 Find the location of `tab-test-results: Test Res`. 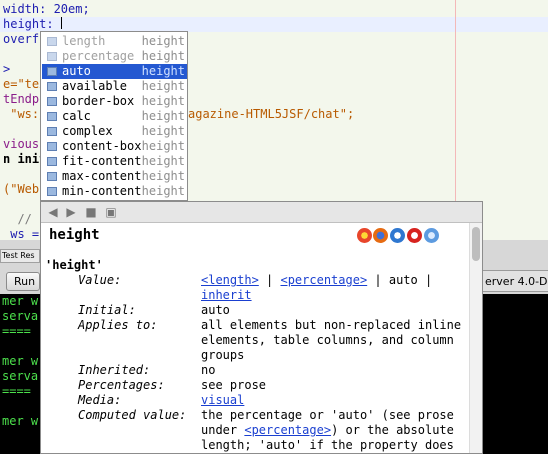

tab-test-results: Test Res is located at coordinates (20, 256).